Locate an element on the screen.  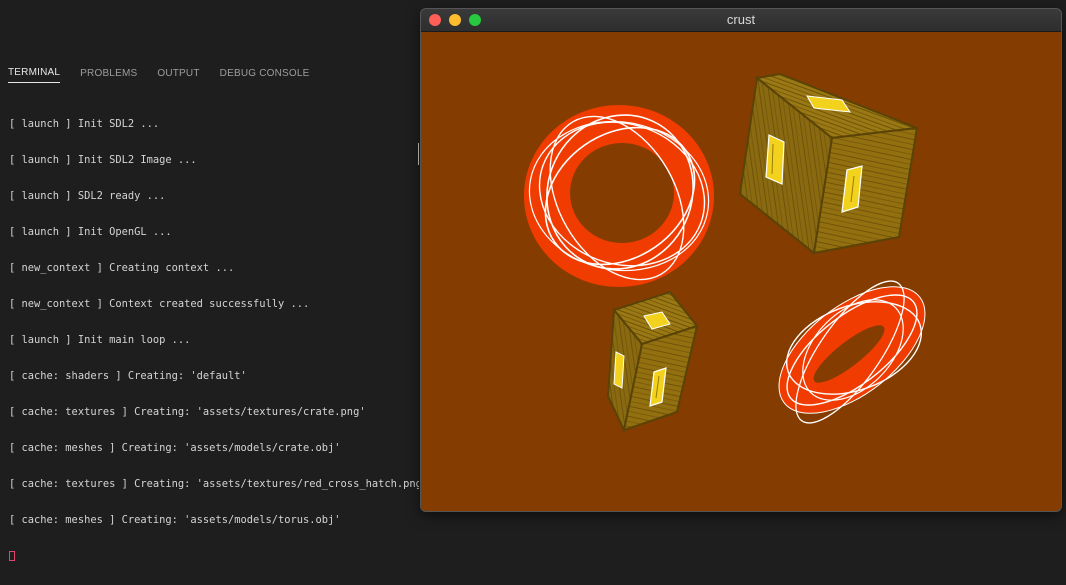
panel-tabs: TERMINAL PROBLEMS OUTPUT DEBUG CONSOLE is located at coordinates (165, 72).